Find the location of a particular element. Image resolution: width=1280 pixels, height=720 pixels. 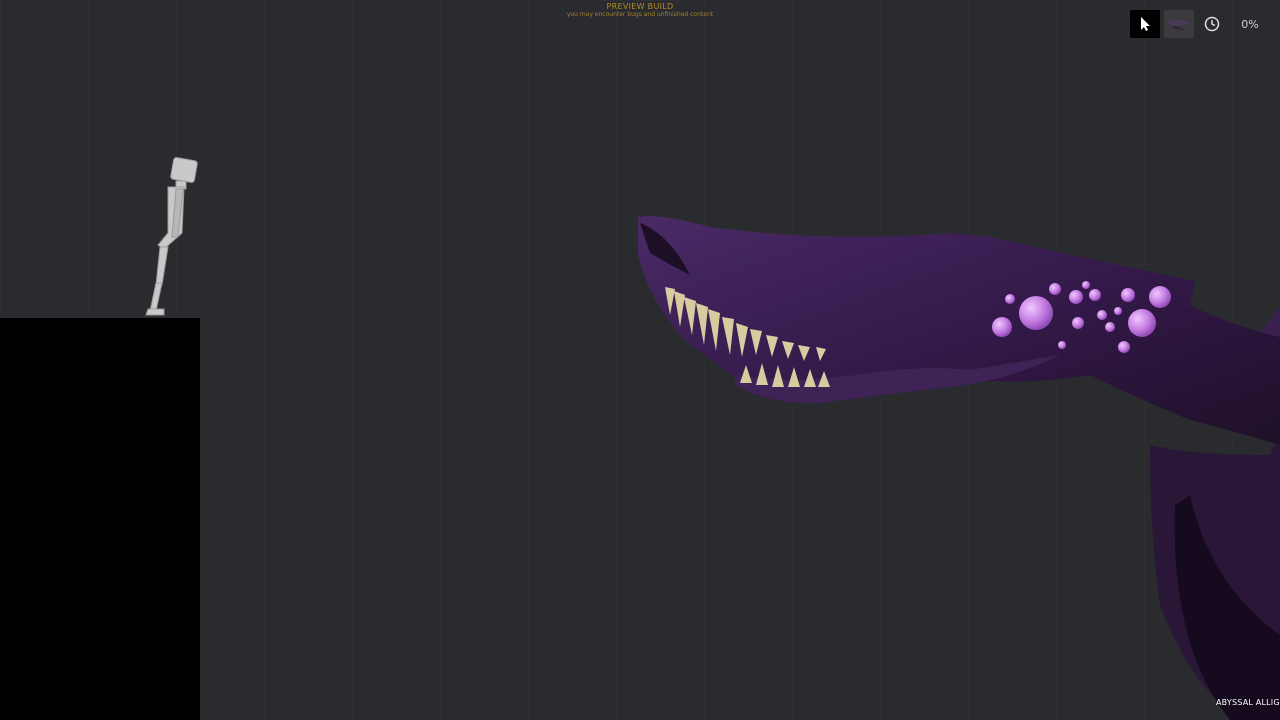

clock-icon is located at coordinates (1212, 24).